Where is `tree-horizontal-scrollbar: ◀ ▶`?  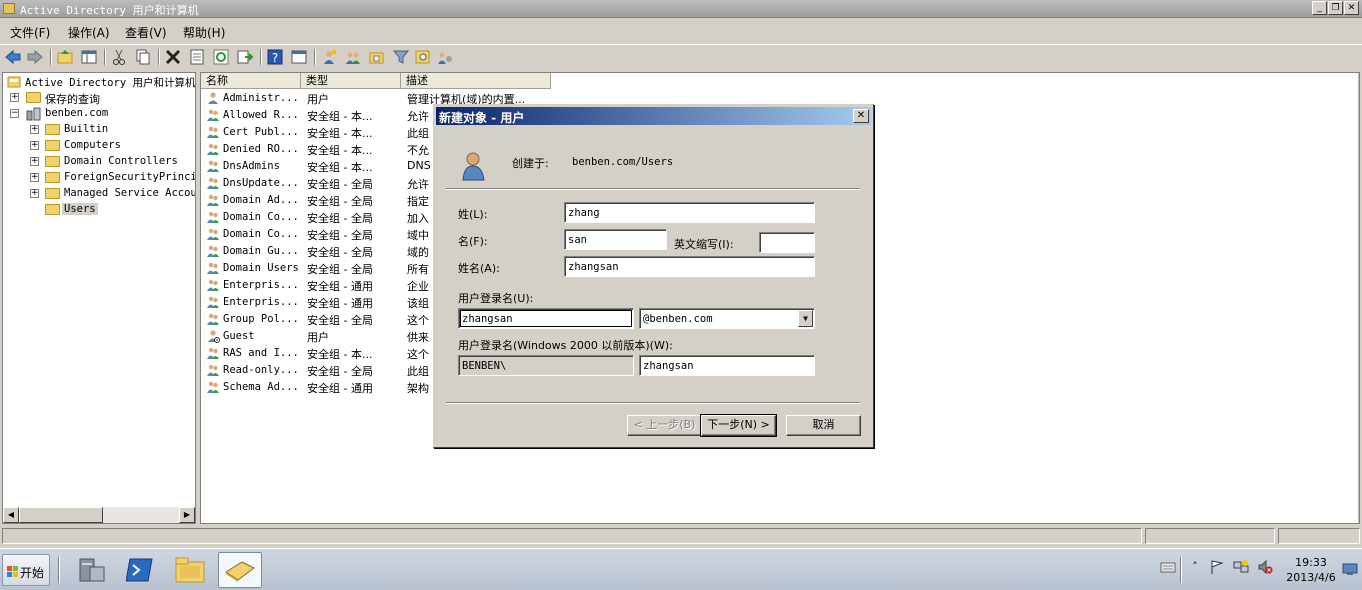
tree-horizontal-scrollbar: ◀ ▶ is located at coordinates (99, 515).